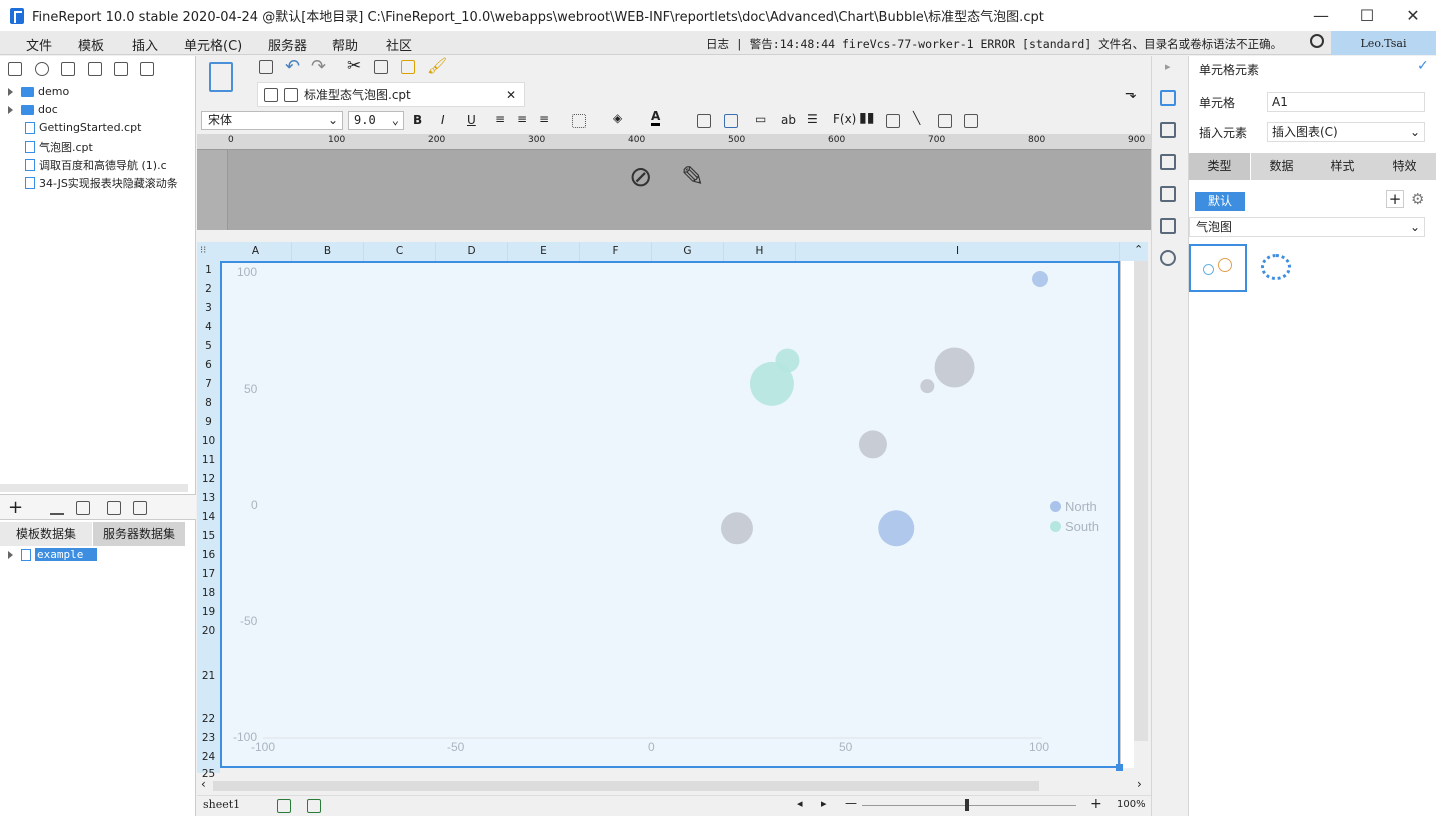 The height and width of the screenshot is (816, 1436). What do you see at coordinates (208, 612) in the screenshot?
I see `row-header: 19` at bounding box center [208, 612].